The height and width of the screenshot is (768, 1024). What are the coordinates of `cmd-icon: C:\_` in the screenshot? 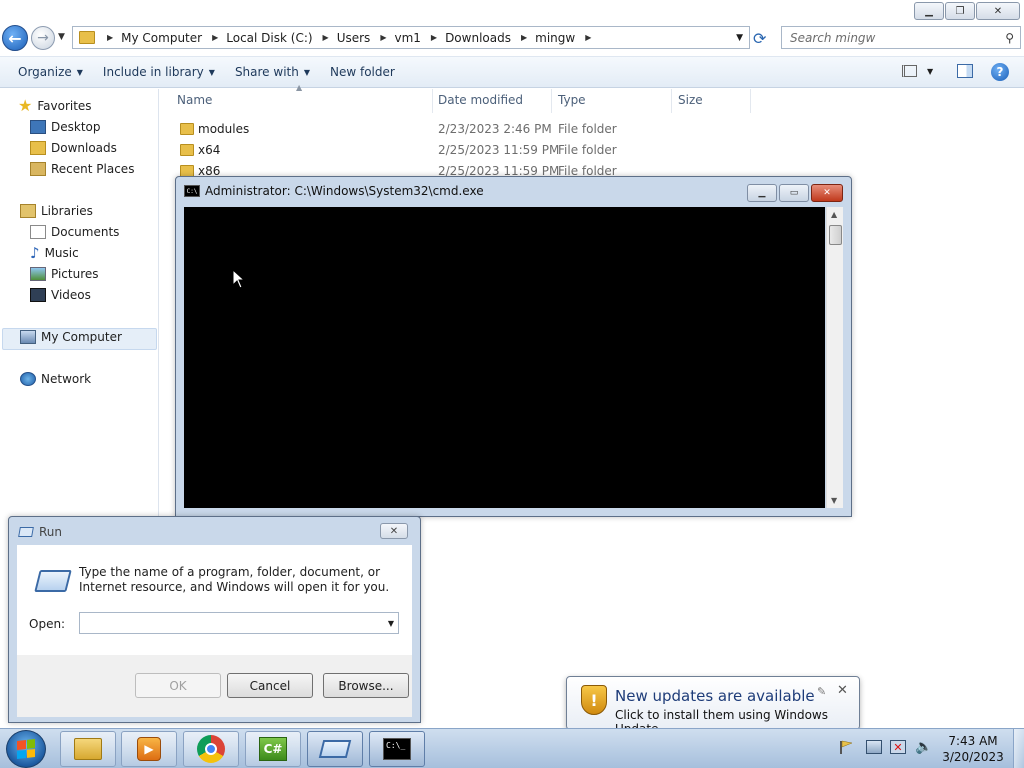 It's located at (397, 749).